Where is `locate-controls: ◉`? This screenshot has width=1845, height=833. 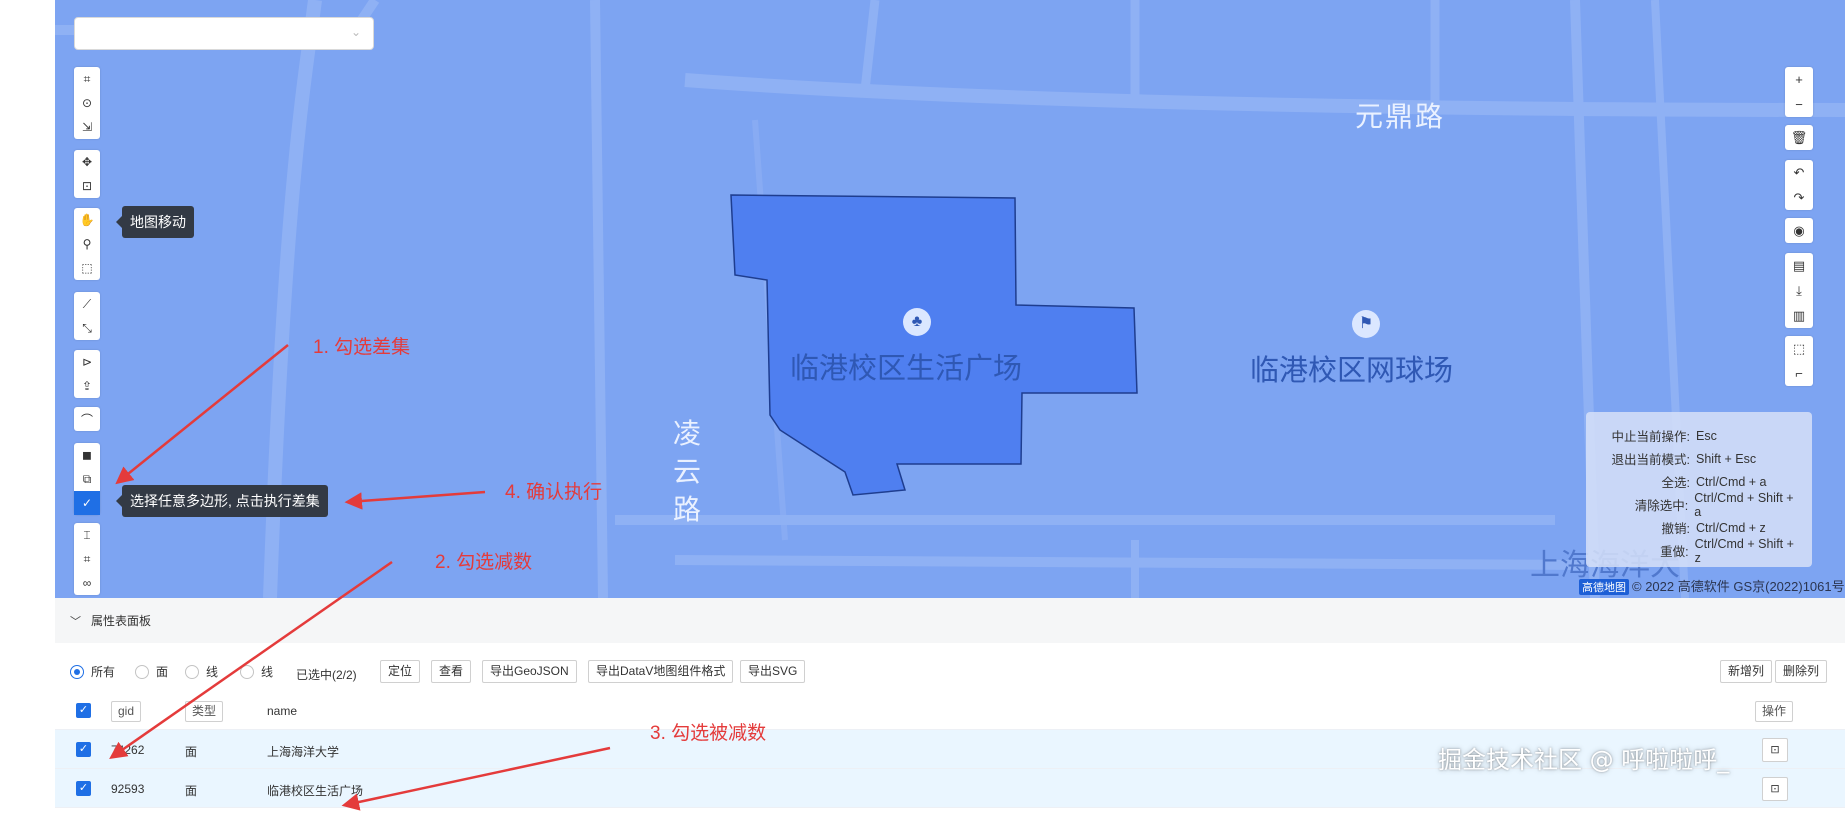
locate-controls: ◉ is located at coordinates (1799, 230).